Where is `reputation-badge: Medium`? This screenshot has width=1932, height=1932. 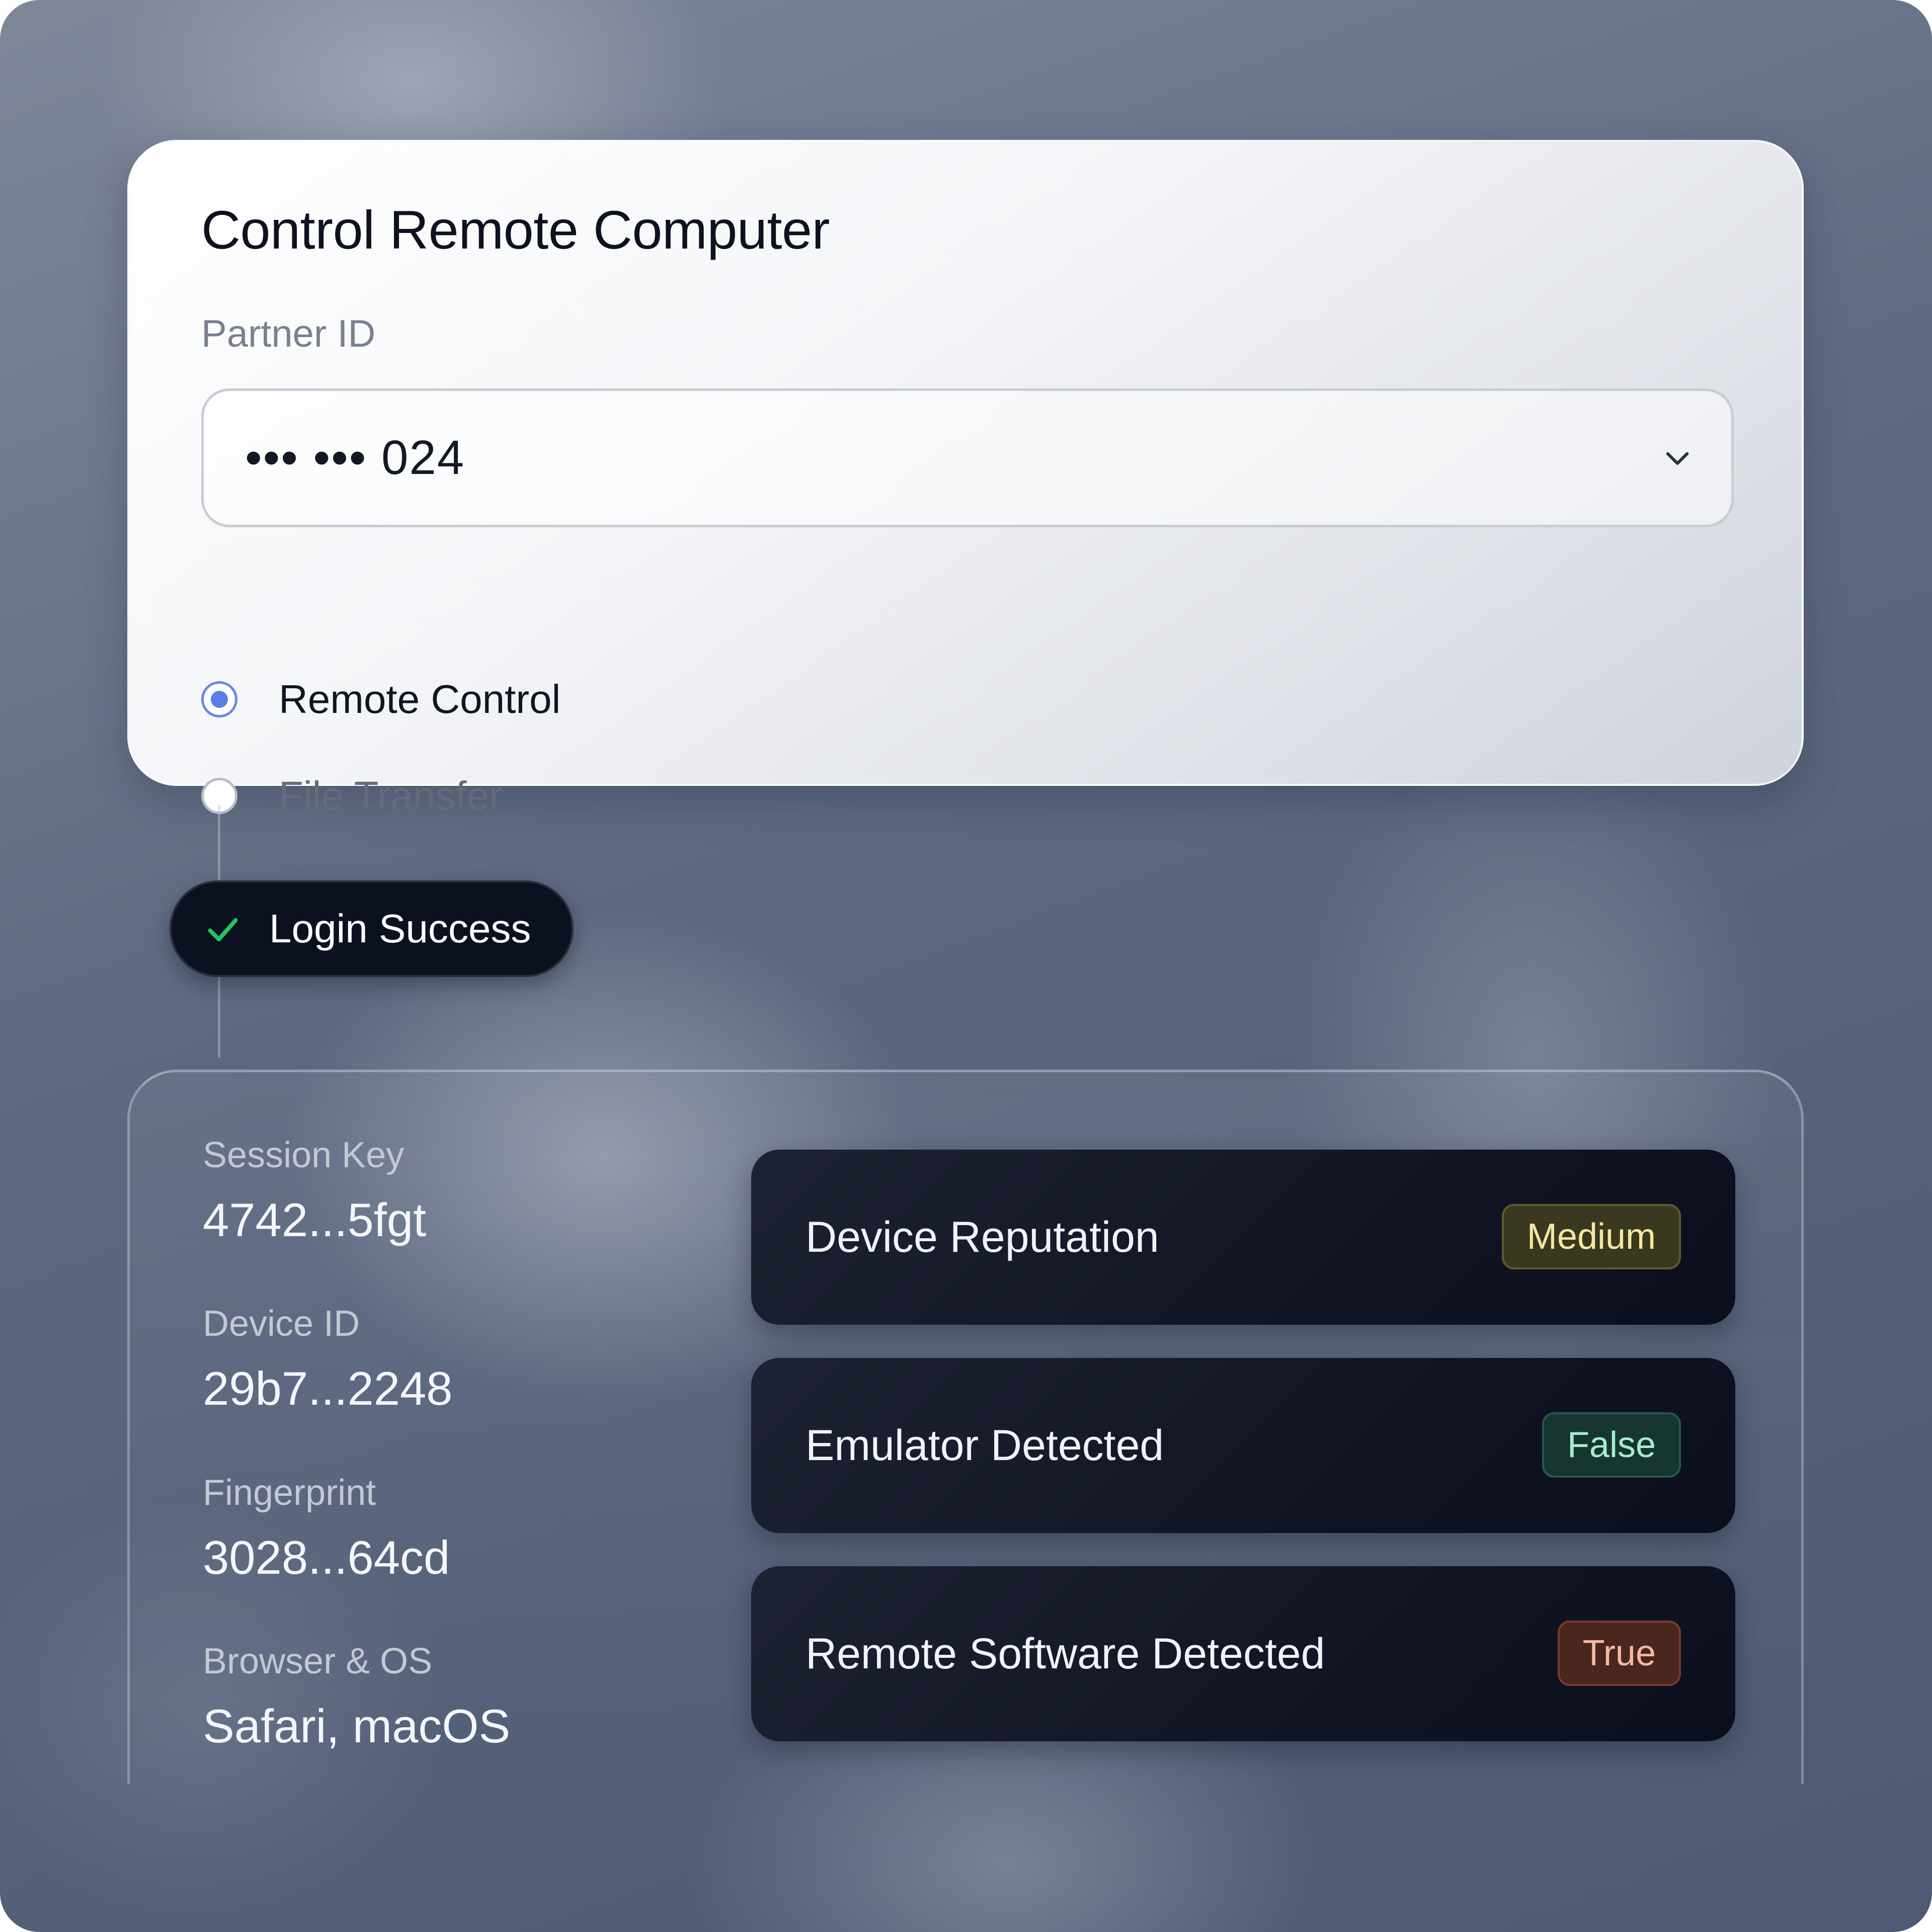
reputation-badge: Medium is located at coordinates (1591, 1237).